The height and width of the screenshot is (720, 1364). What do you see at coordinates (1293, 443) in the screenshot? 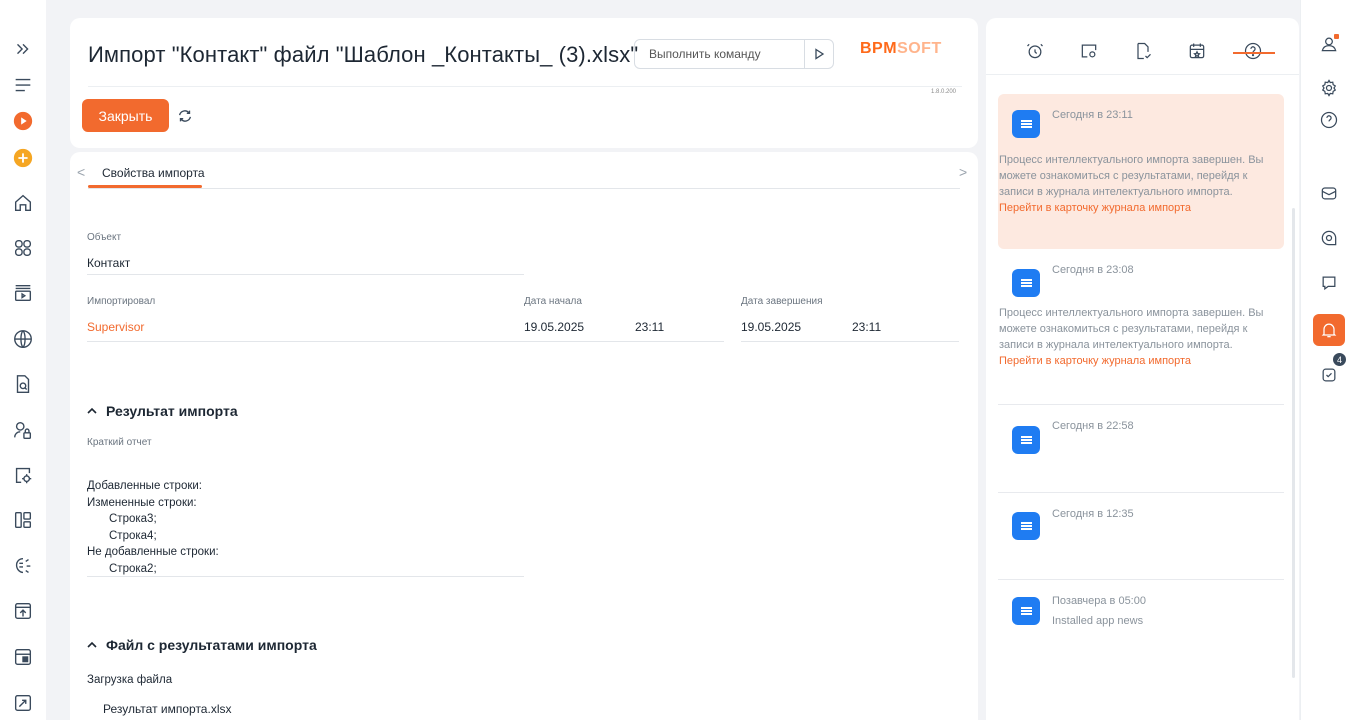
I see `panel-scrollbar` at bounding box center [1293, 443].